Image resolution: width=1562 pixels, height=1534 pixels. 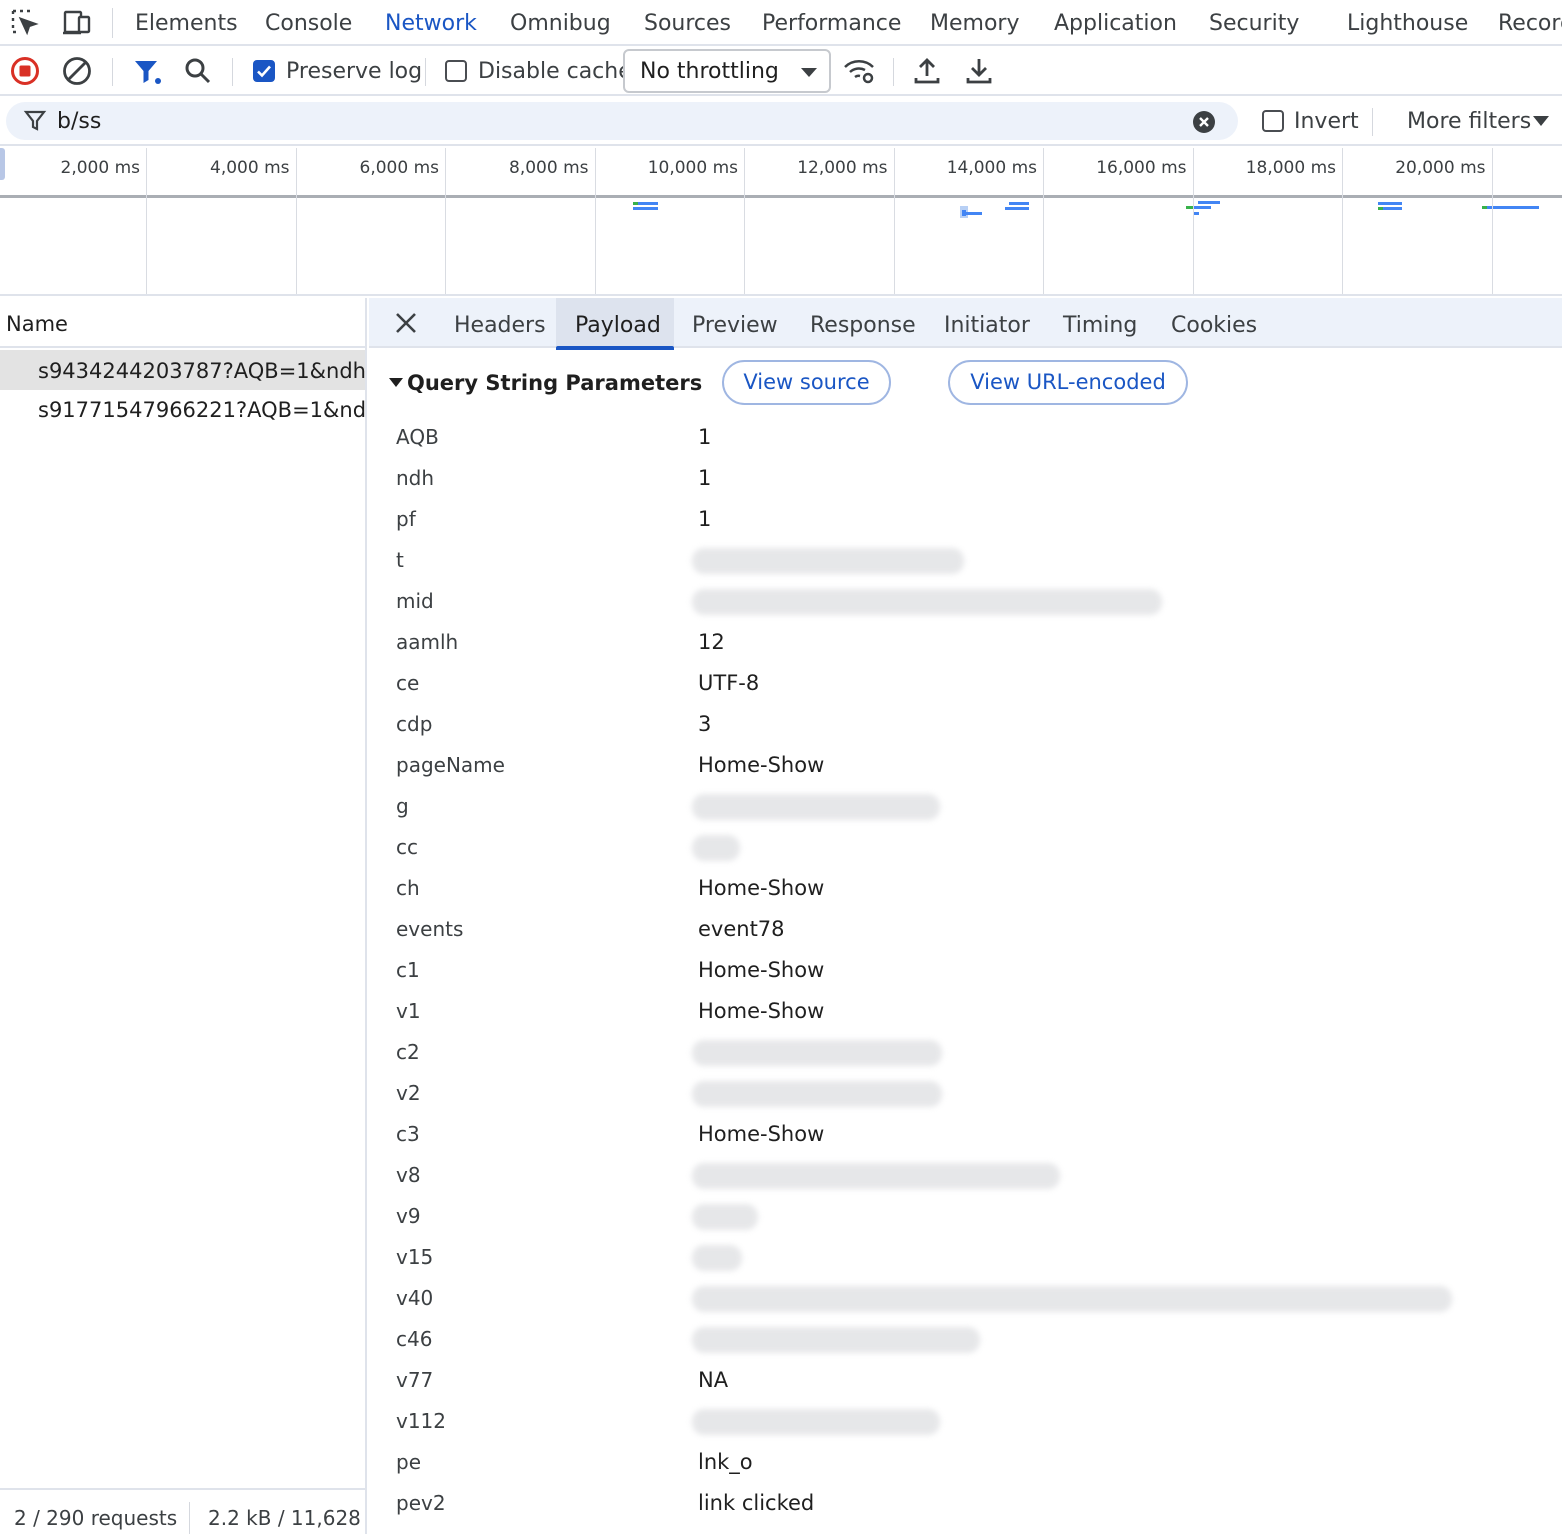 I want to click on more-filters-button: More filters, so click(x=1469, y=121).